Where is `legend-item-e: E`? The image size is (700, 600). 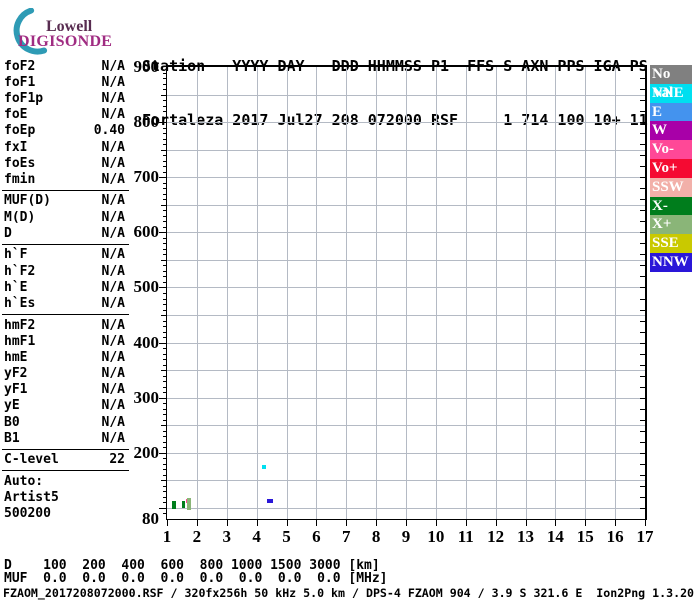 legend-item-e: E is located at coordinates (671, 112).